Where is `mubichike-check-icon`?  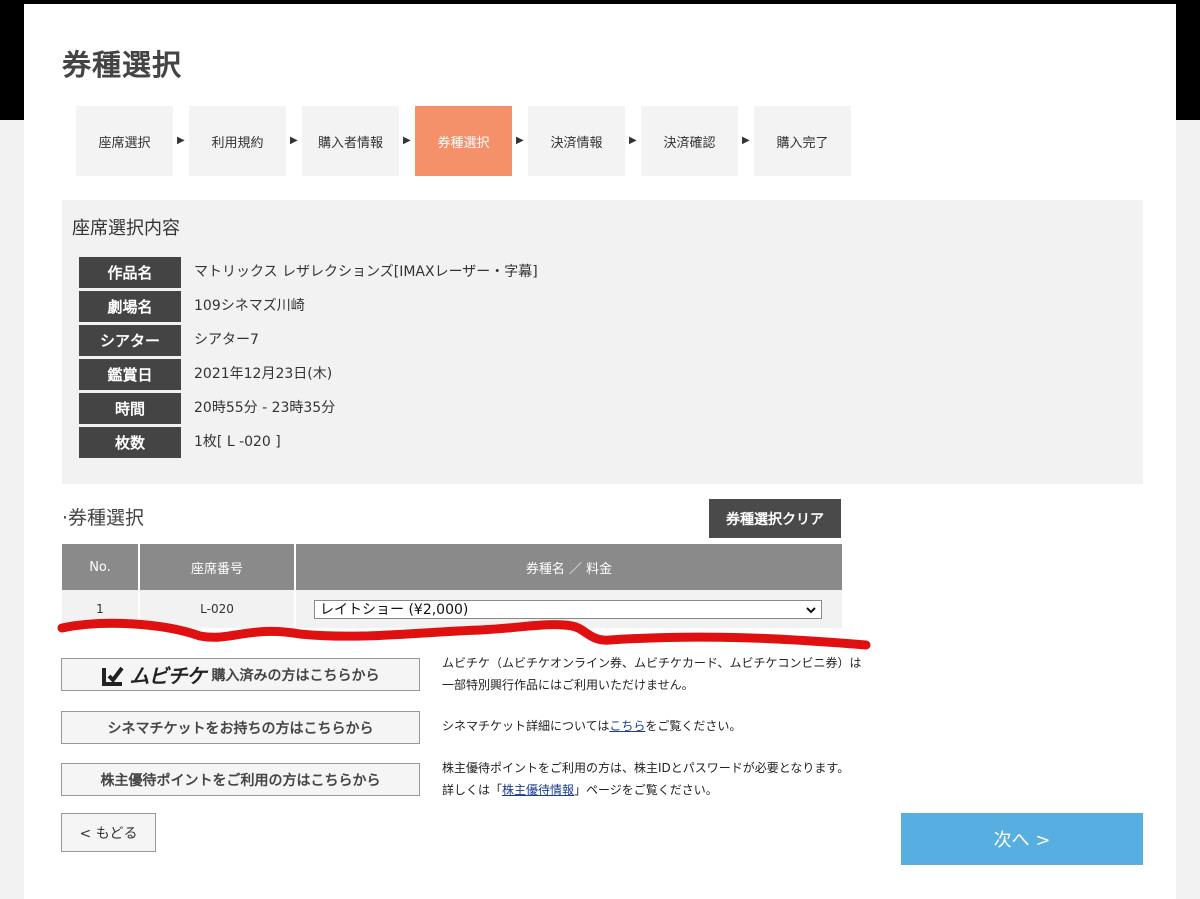
mubichike-check-icon is located at coordinates (112, 676).